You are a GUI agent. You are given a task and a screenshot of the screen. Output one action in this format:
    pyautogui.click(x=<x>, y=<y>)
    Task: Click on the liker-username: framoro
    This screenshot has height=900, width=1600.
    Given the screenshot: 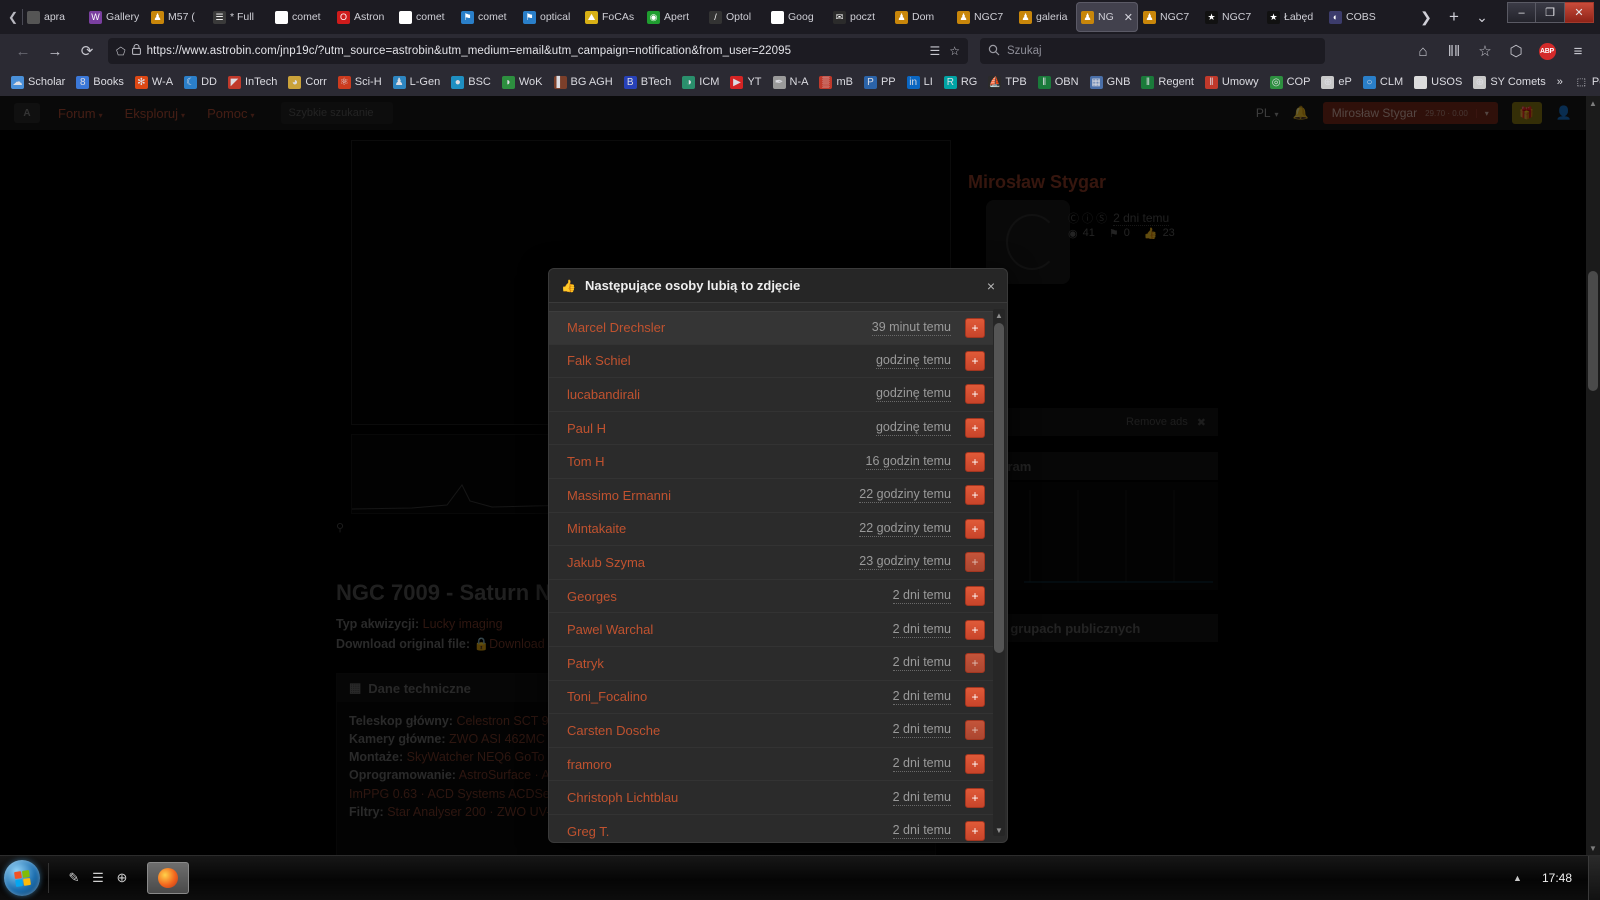 What is the action you would take?
    pyautogui.click(x=589, y=764)
    